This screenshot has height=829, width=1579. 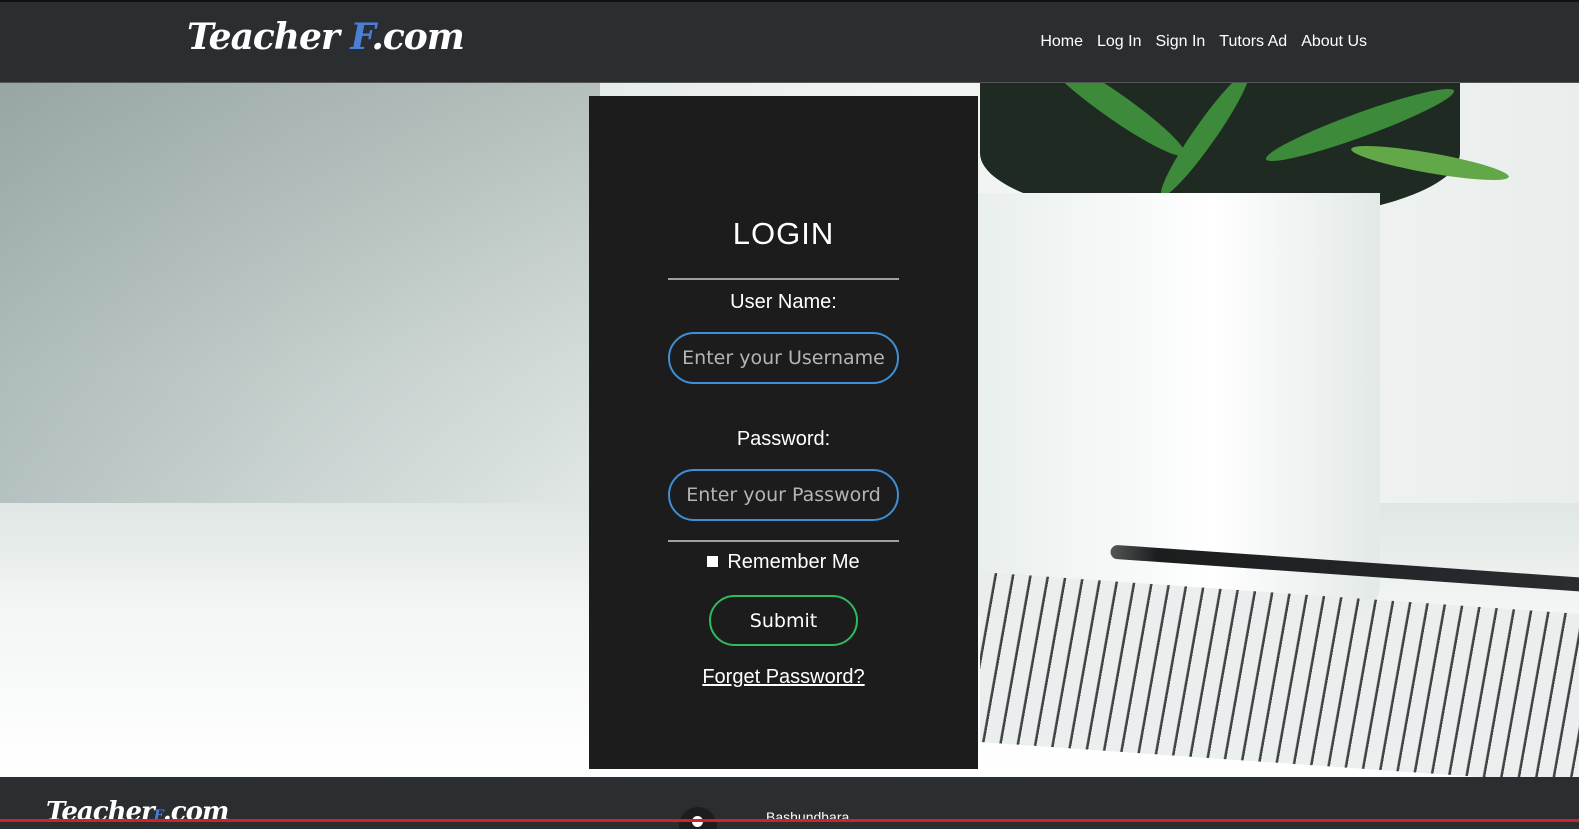 I want to click on username-input, so click(x=783, y=358).